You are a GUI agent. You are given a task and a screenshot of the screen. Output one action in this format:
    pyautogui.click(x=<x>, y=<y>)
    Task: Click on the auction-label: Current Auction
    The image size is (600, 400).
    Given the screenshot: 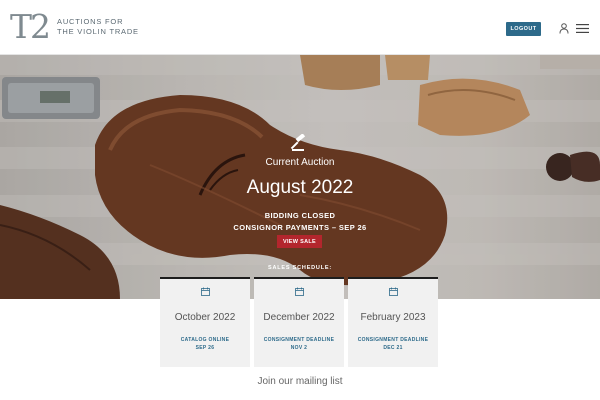 What is the action you would take?
    pyautogui.click(x=300, y=162)
    